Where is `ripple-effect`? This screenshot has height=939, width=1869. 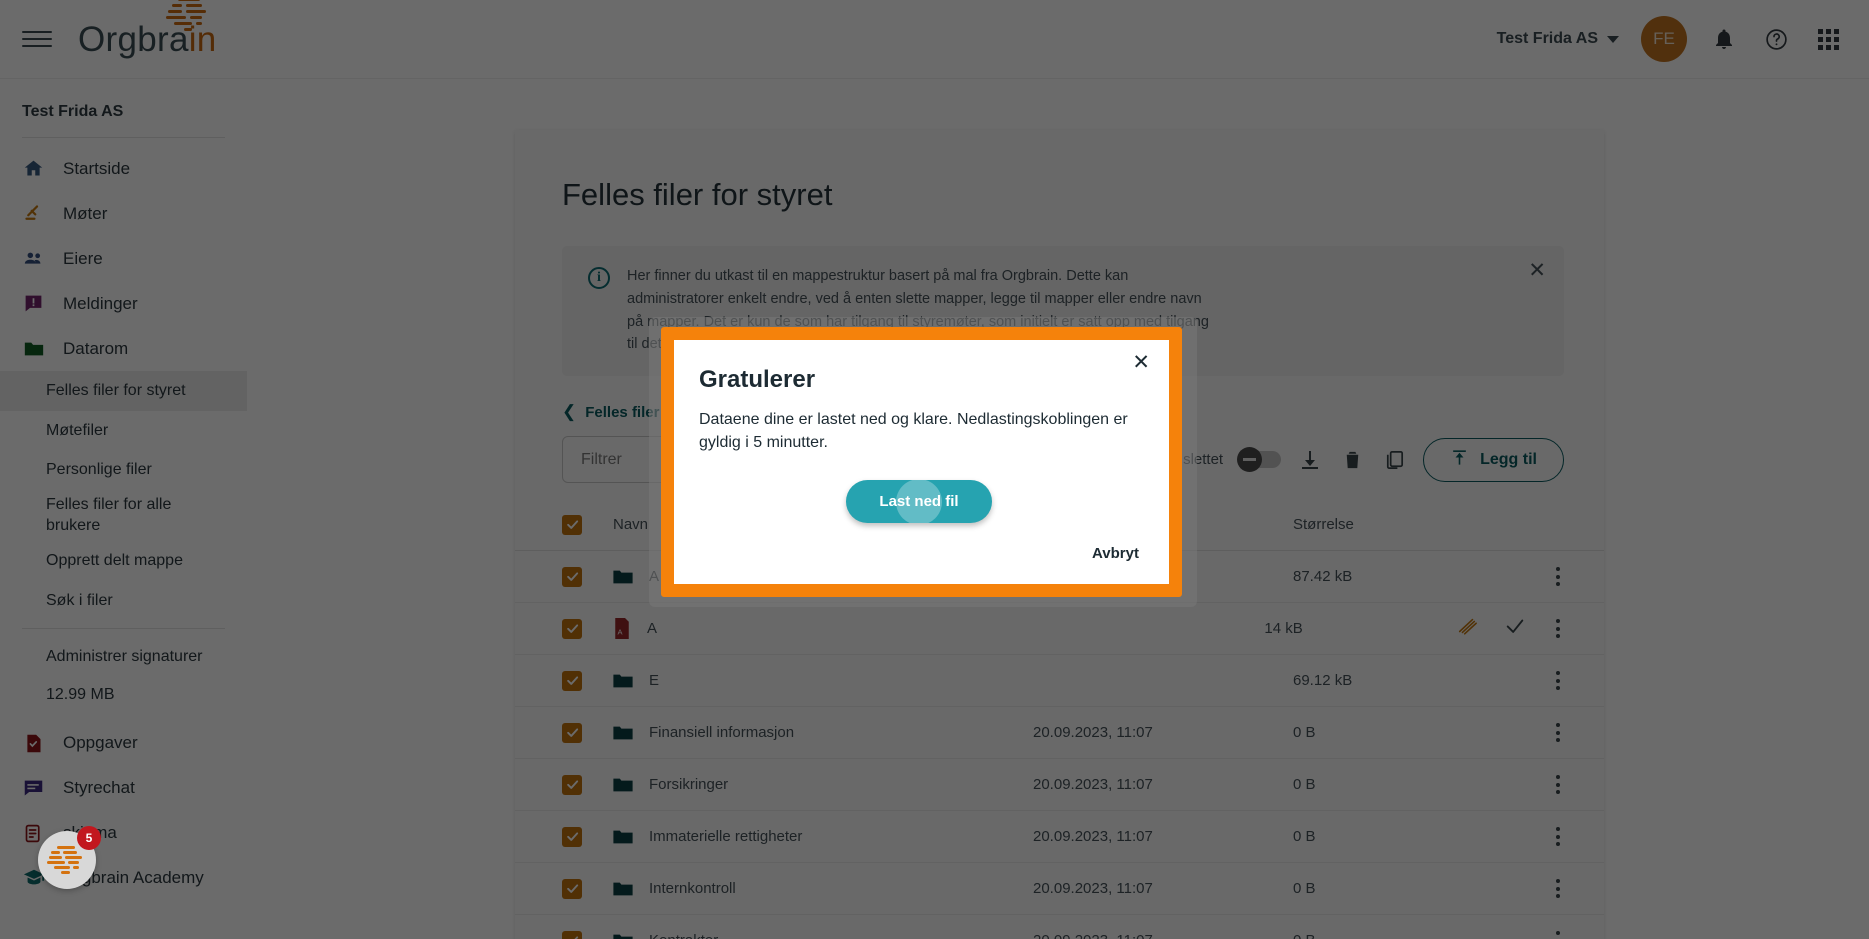
ripple-effect is located at coordinates (919, 502).